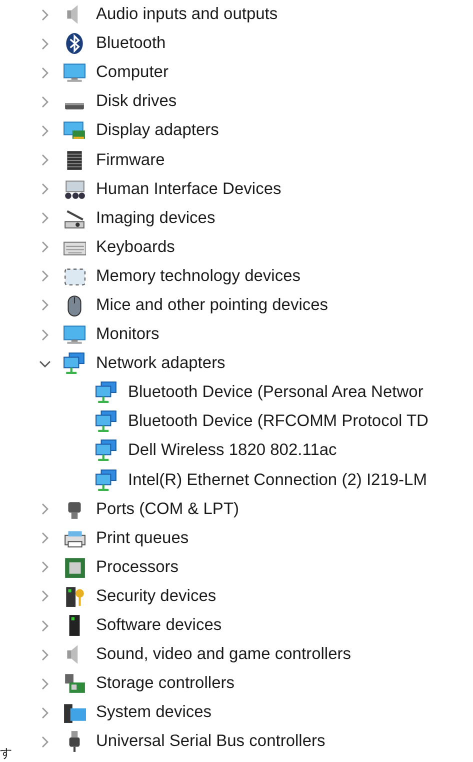 Image resolution: width=473 pixels, height=762 pixels. Describe the element at coordinates (136, 102) in the screenshot. I see `tree-item: Disk drives` at that location.